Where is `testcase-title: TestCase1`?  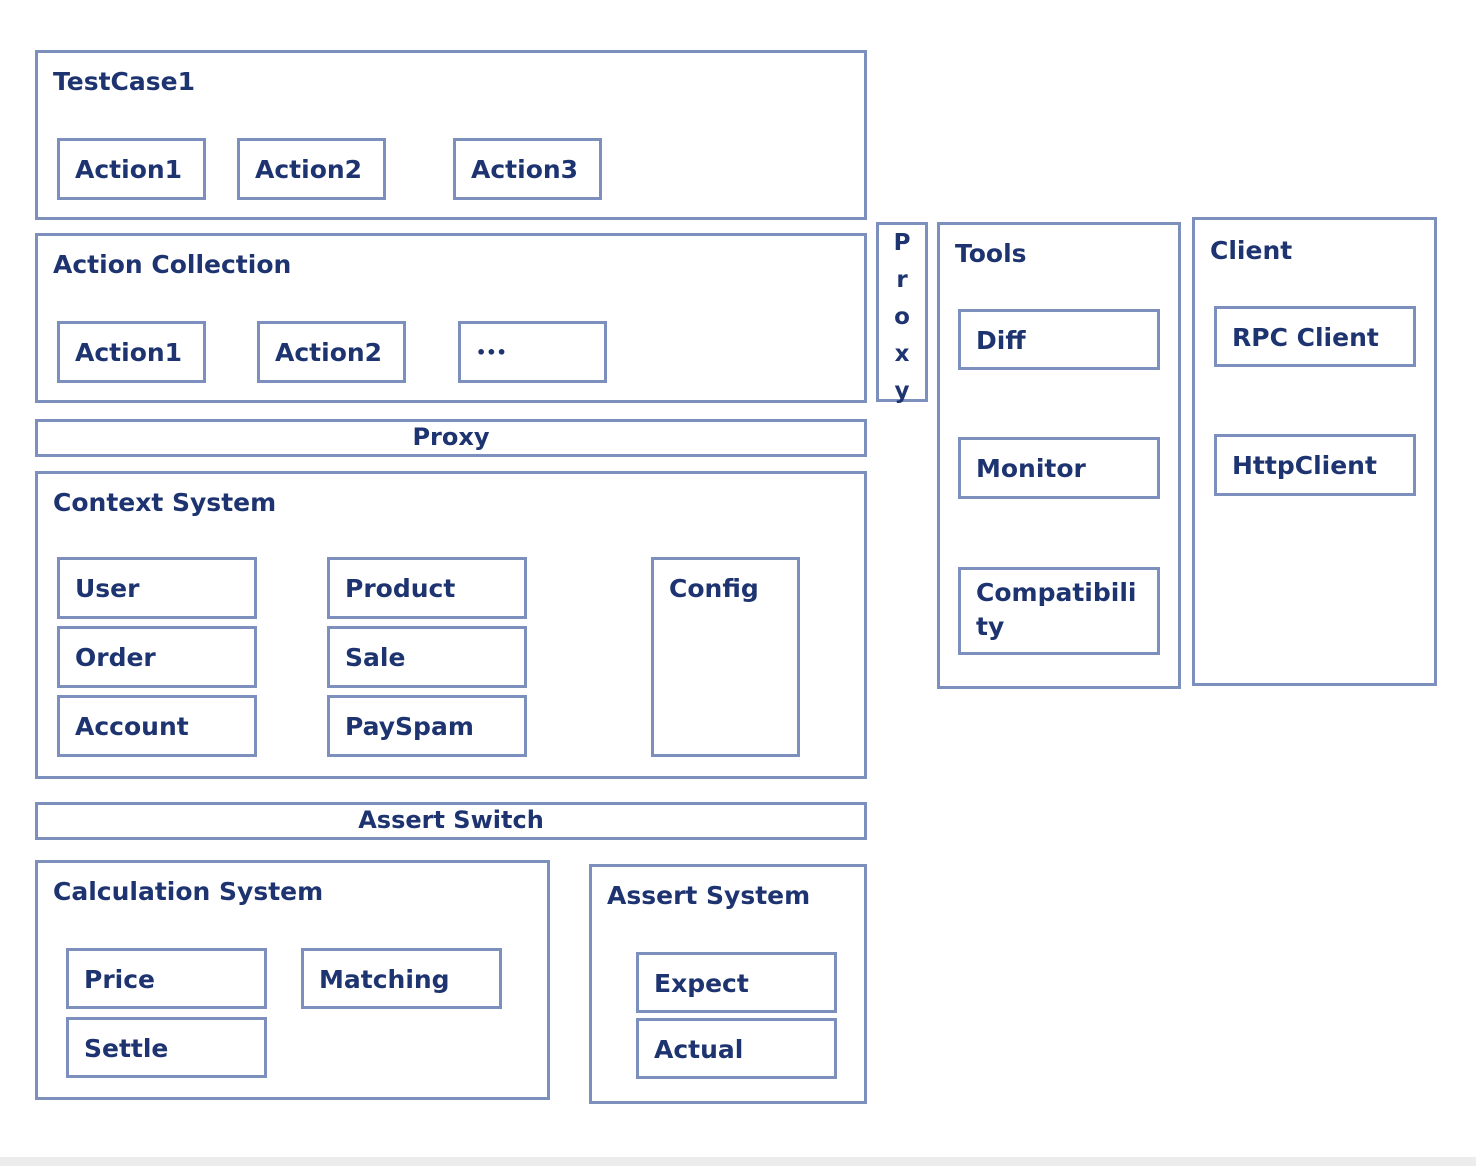
testcase-title: TestCase1 is located at coordinates (124, 81).